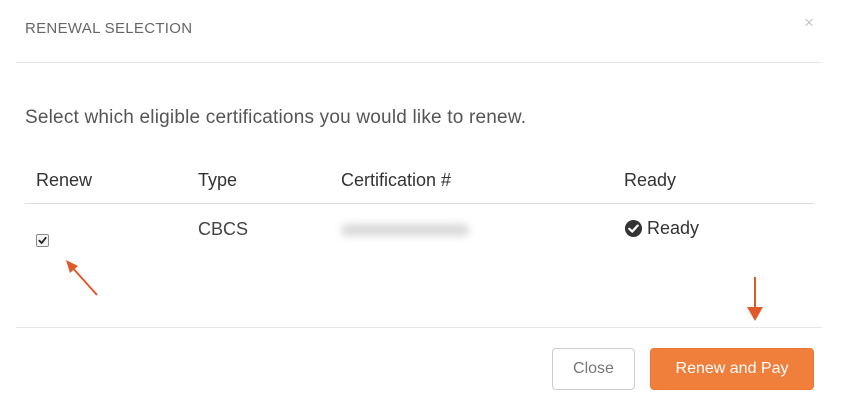 The width and height of the screenshot is (842, 409). Describe the element at coordinates (755, 299) in the screenshot. I see `annotation-arrow-to-renew-button` at that location.